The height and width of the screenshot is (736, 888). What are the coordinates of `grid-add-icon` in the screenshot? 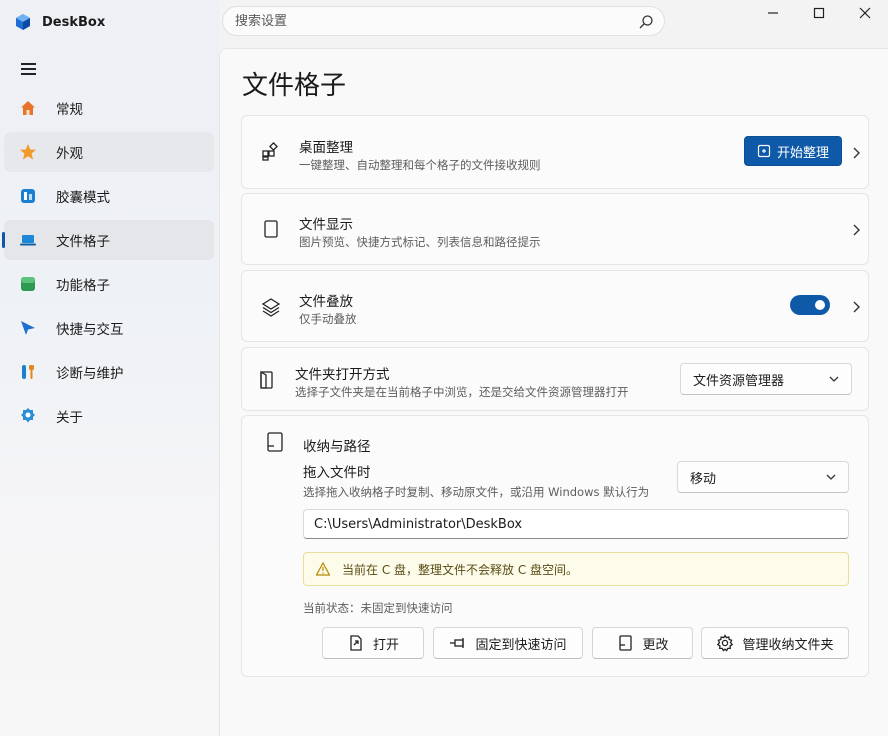 It's located at (271, 152).